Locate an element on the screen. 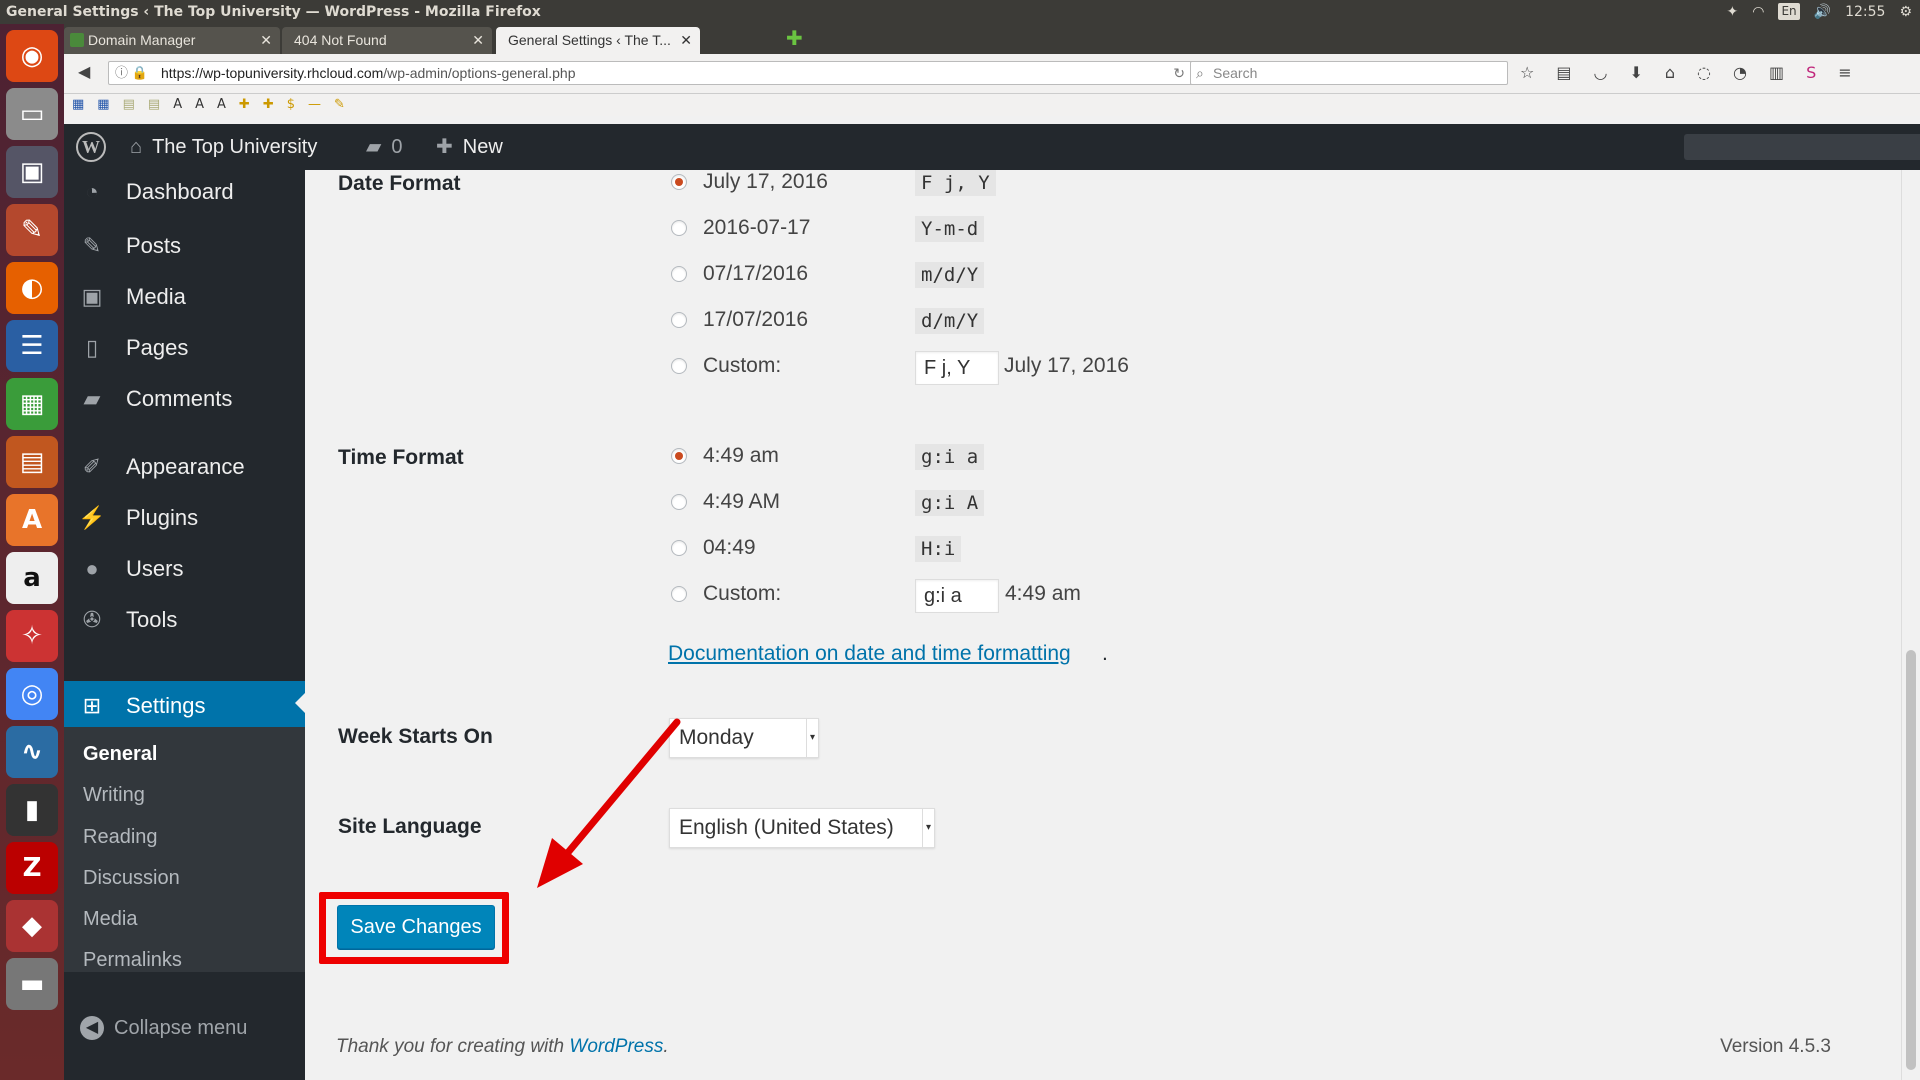  bookmark-icon: $ is located at coordinates (291, 105).